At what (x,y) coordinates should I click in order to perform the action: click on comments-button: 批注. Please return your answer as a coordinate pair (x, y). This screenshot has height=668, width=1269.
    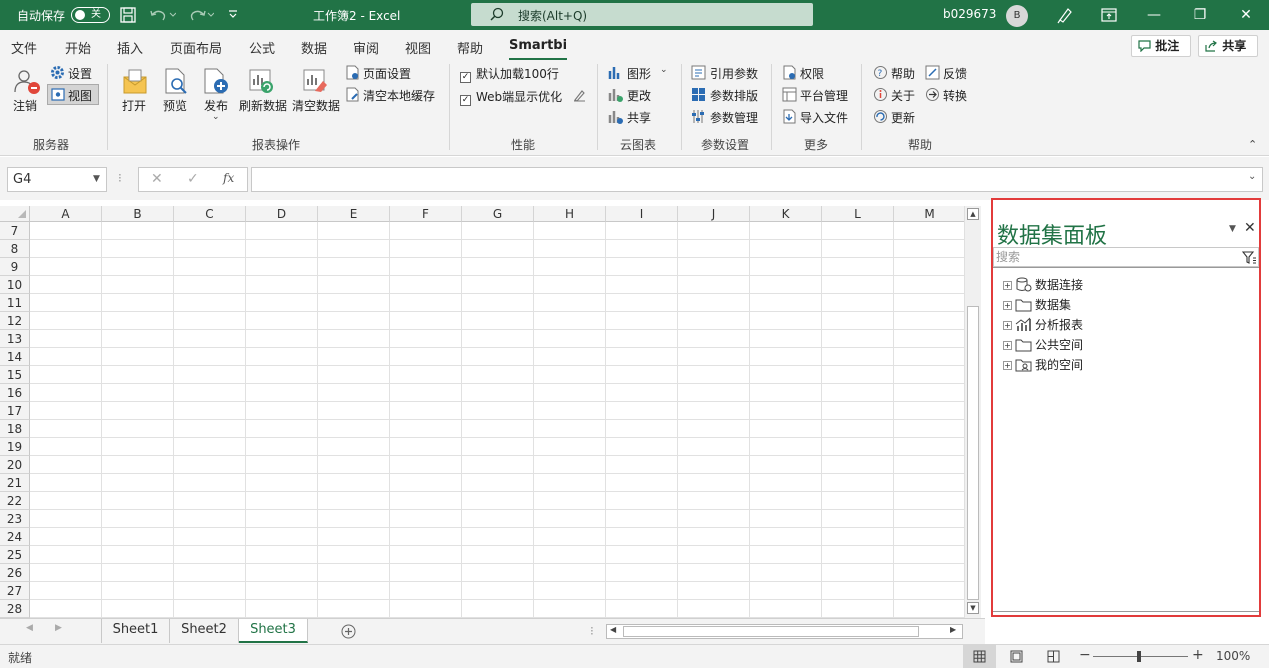
    Looking at the image, I should click on (1161, 46).